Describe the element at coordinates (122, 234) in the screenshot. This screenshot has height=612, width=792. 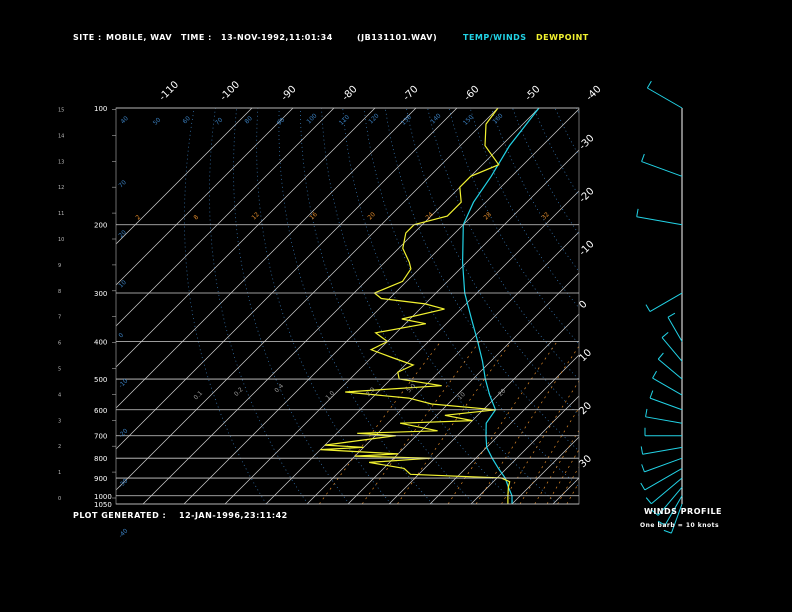
I see `adiabat-side-label: 20` at that location.